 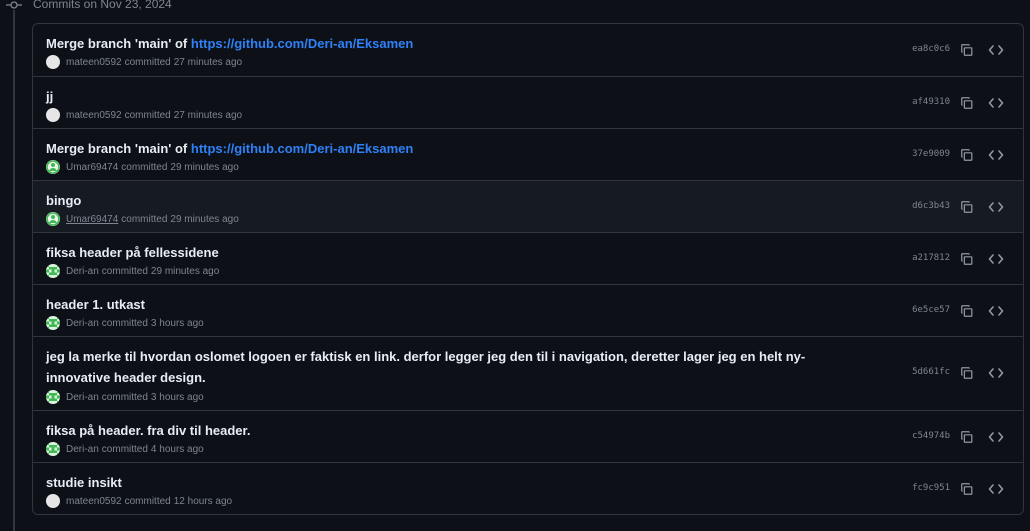 What do you see at coordinates (49, 96) in the screenshot?
I see `commit-message-text: jj` at bounding box center [49, 96].